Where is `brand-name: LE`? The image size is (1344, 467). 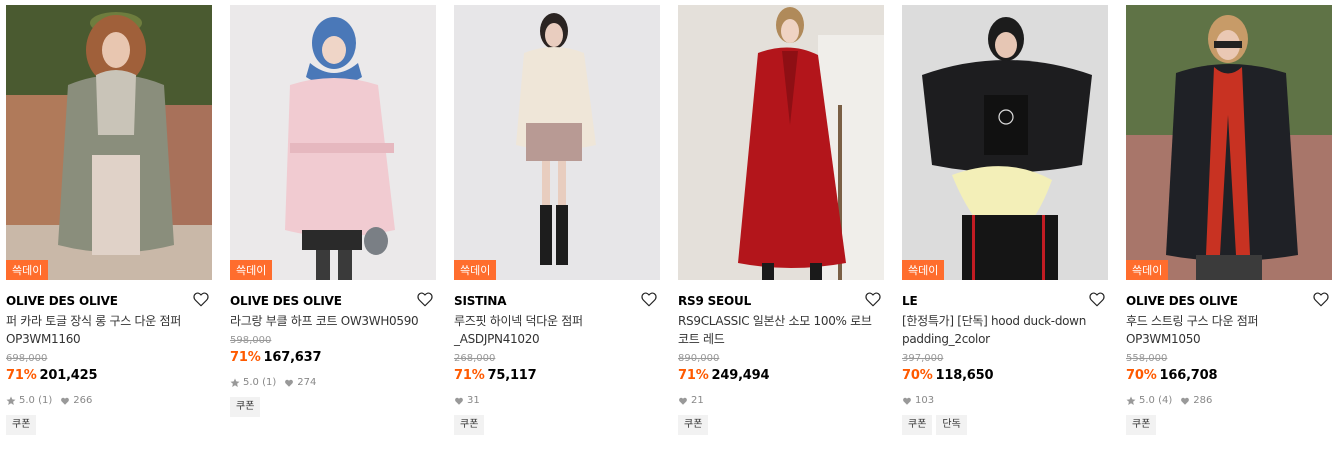 brand-name: LE is located at coordinates (1005, 301).